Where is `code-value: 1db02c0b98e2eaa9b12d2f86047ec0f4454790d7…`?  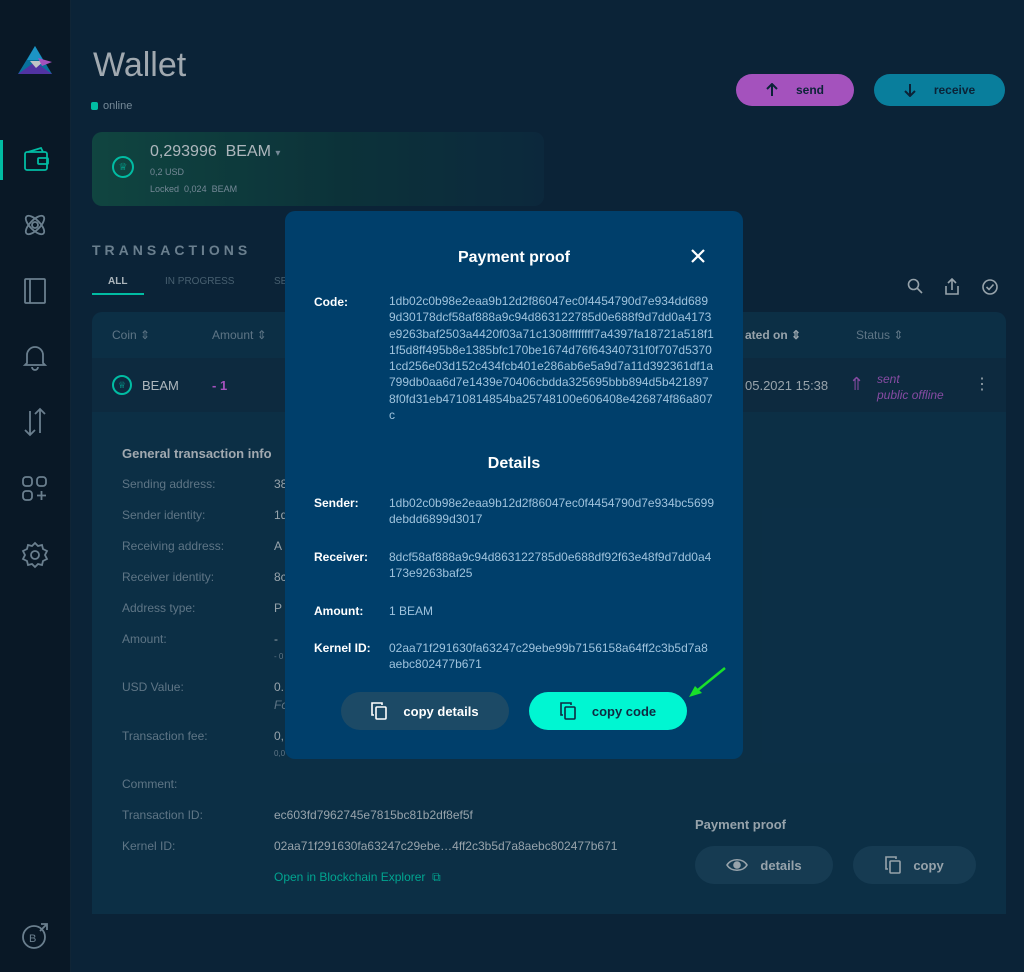
code-value: 1db02c0b98e2eaa9b12d2f86047ec0f4454790d7… is located at coordinates (551, 358).